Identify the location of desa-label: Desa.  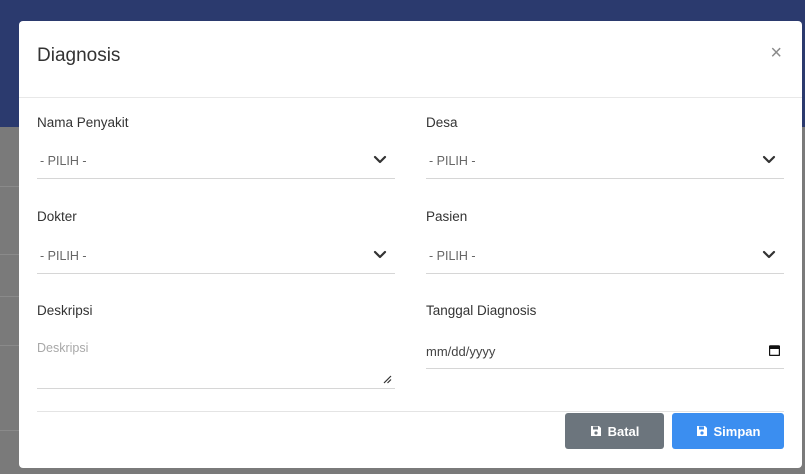
(442, 122).